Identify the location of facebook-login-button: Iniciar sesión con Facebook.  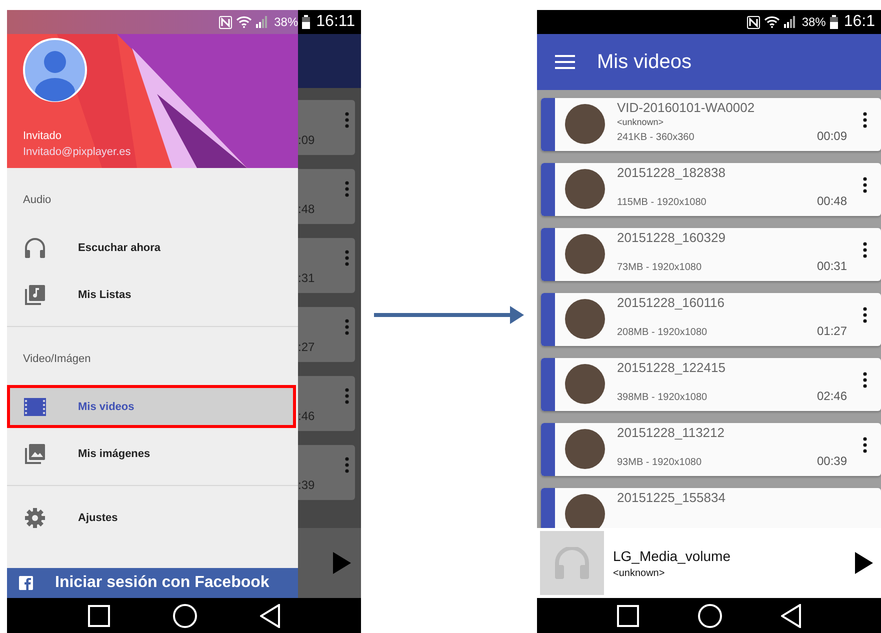
(152, 583).